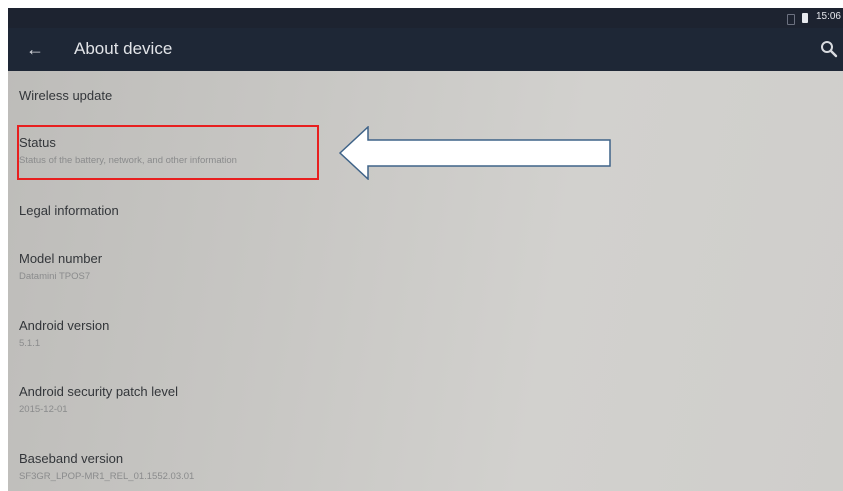  I want to click on item-title: Wireless update, so click(66, 95).